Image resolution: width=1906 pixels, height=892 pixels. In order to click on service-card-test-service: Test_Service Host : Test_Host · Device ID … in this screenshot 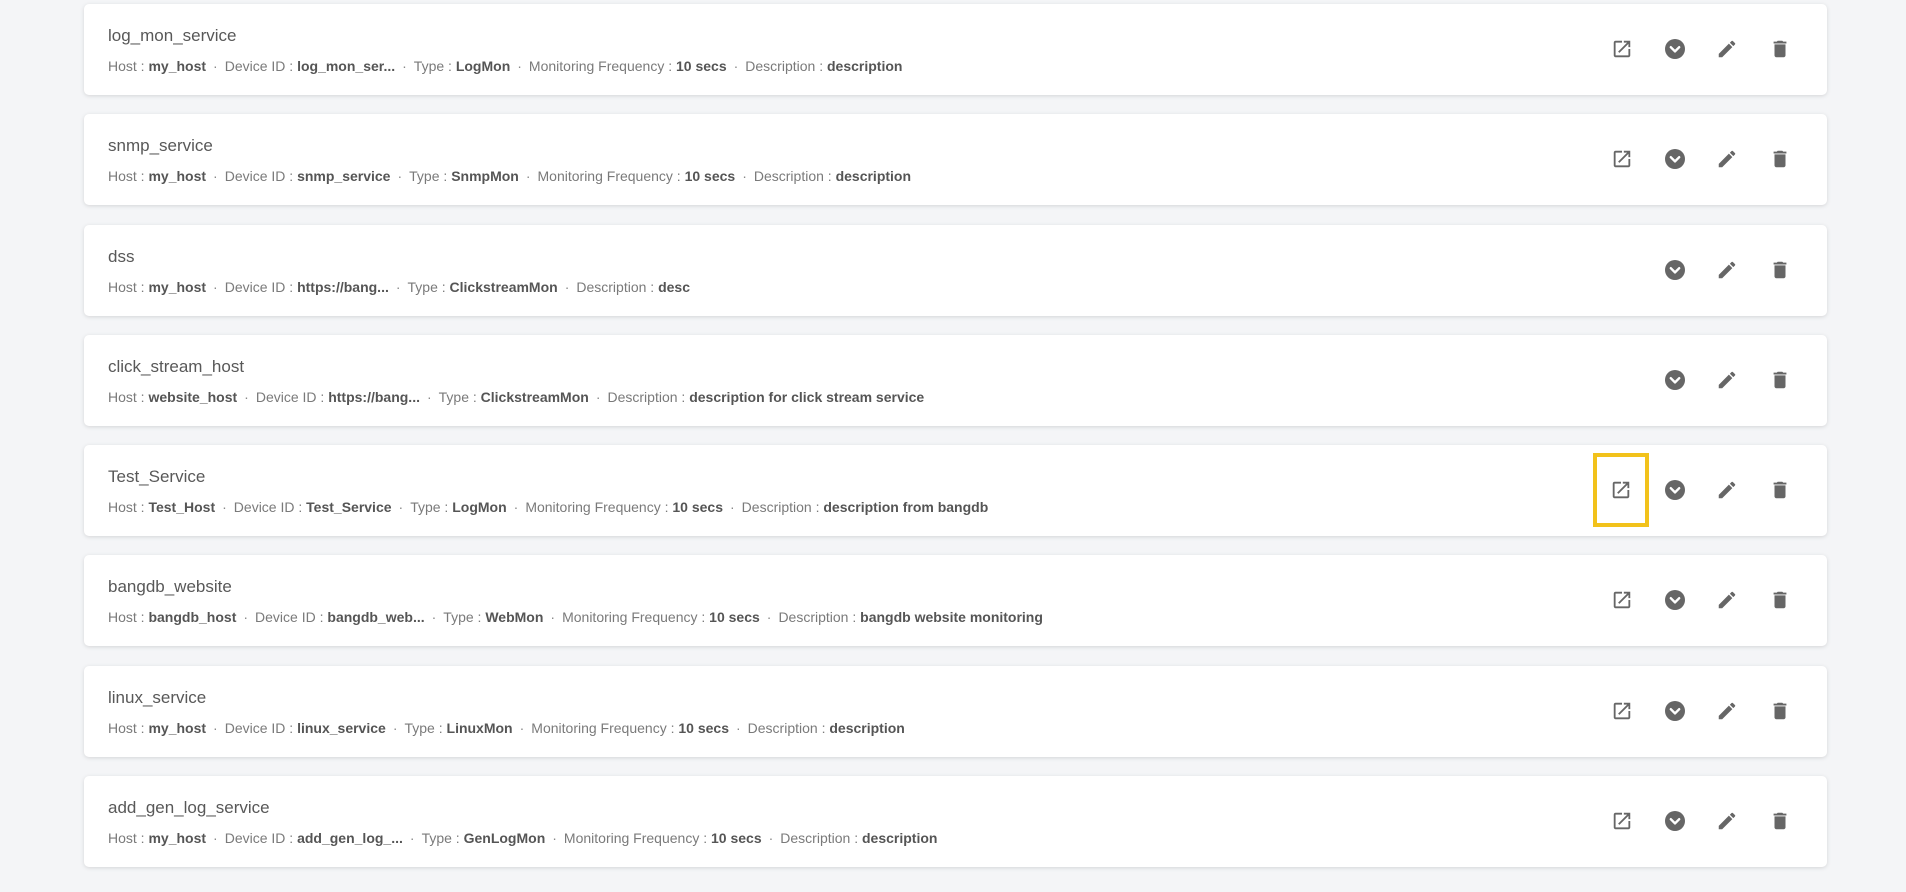, I will do `click(955, 491)`.